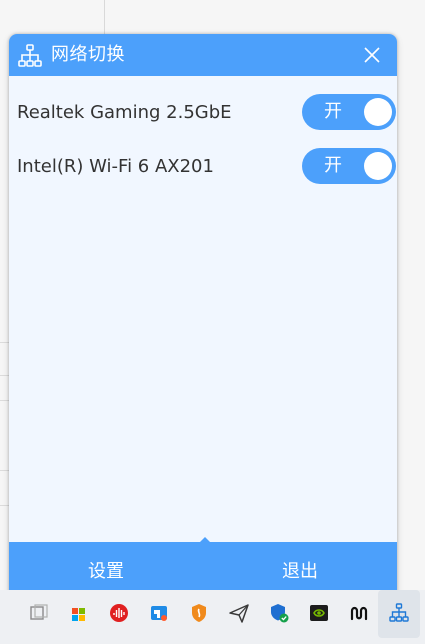  I want to click on title-bar: 网络切换, so click(203, 55).